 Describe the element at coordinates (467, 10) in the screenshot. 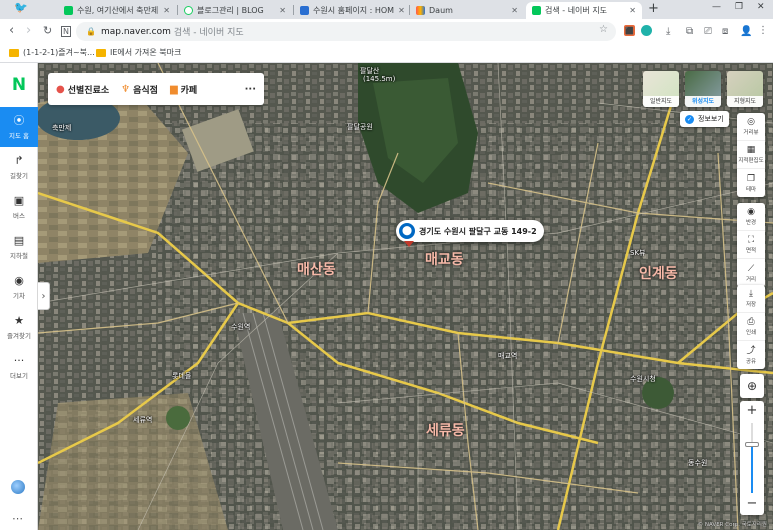

I see `browser-tab-4: Daum ✕` at that location.